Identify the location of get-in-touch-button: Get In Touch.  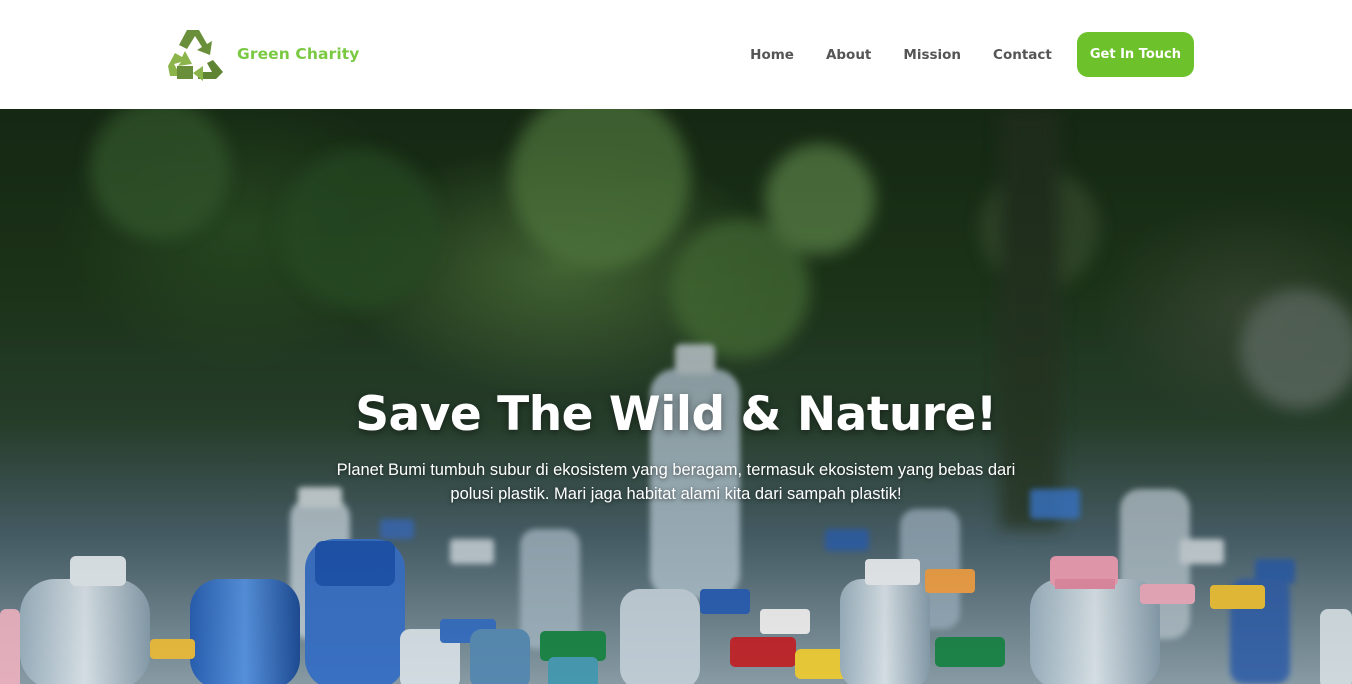
(1135, 54).